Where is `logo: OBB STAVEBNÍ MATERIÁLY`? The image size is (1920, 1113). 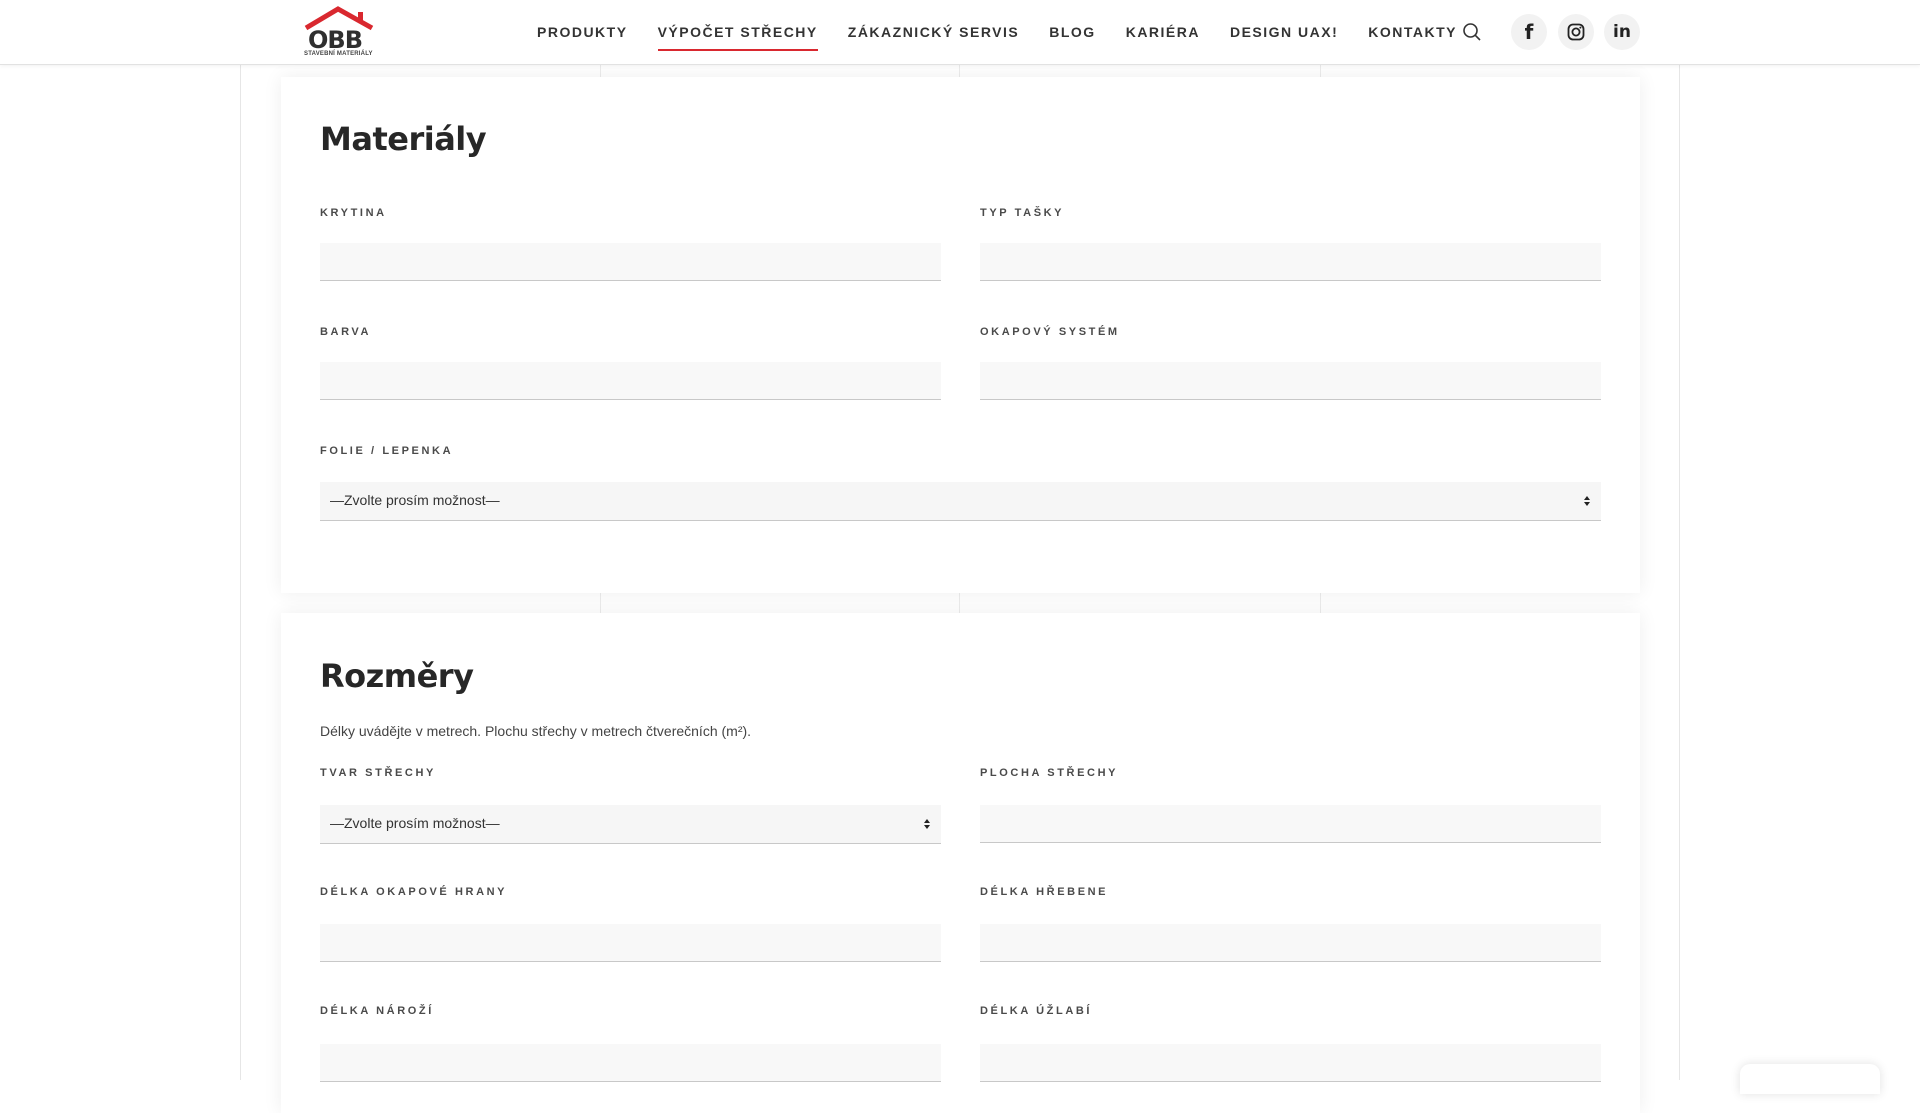 logo: OBB STAVEBNÍ MATERIÁLY is located at coordinates (341, 33).